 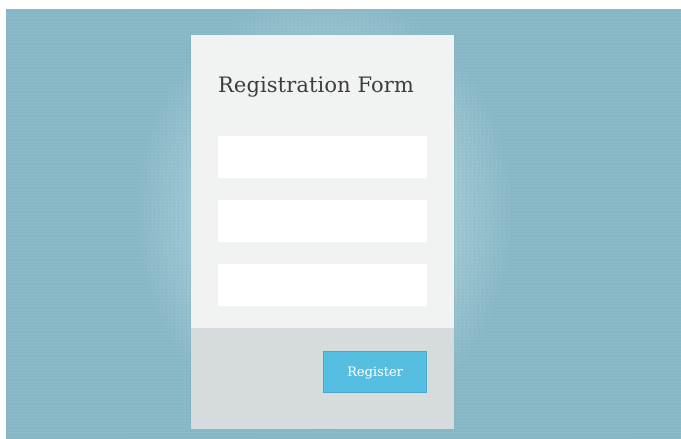 What do you see at coordinates (322, 378) in the screenshot?
I see `form-footer: Register` at bounding box center [322, 378].